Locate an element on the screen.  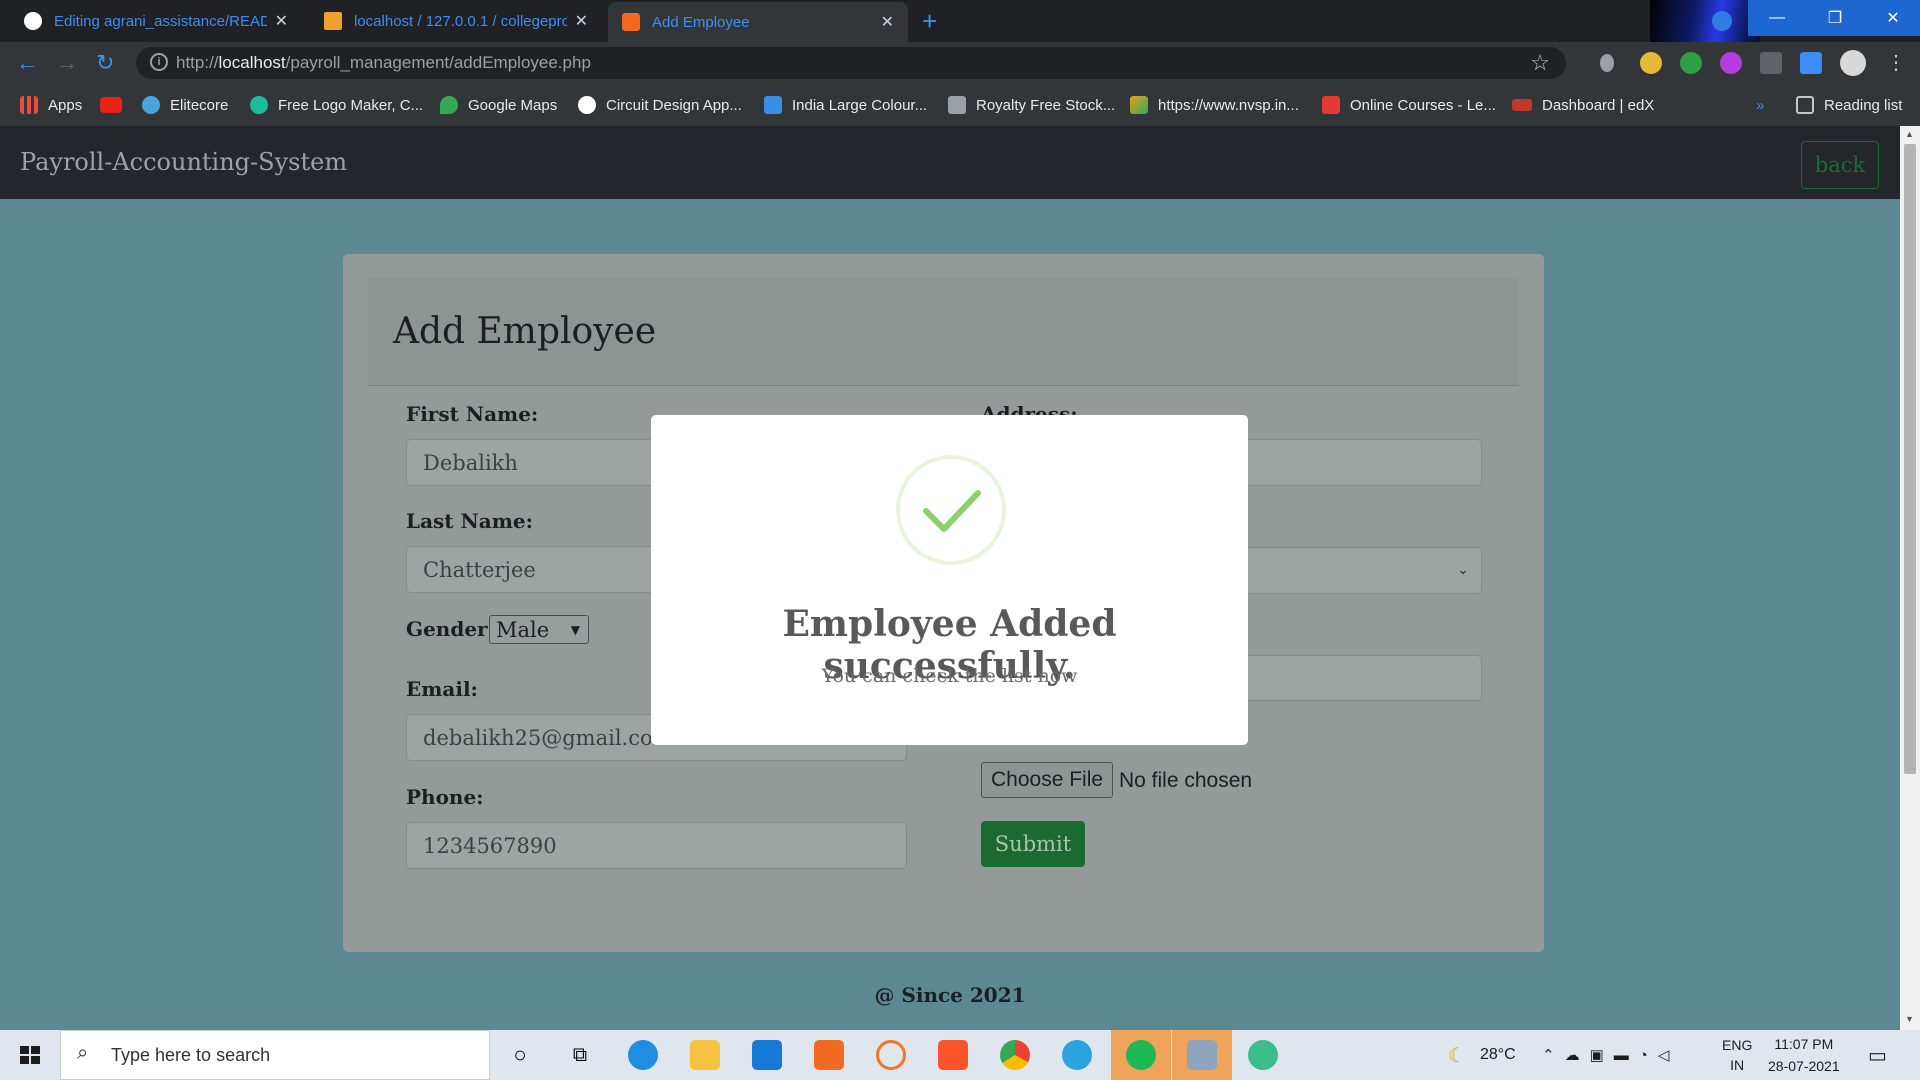
submit-button: Submit is located at coordinates (1033, 844).